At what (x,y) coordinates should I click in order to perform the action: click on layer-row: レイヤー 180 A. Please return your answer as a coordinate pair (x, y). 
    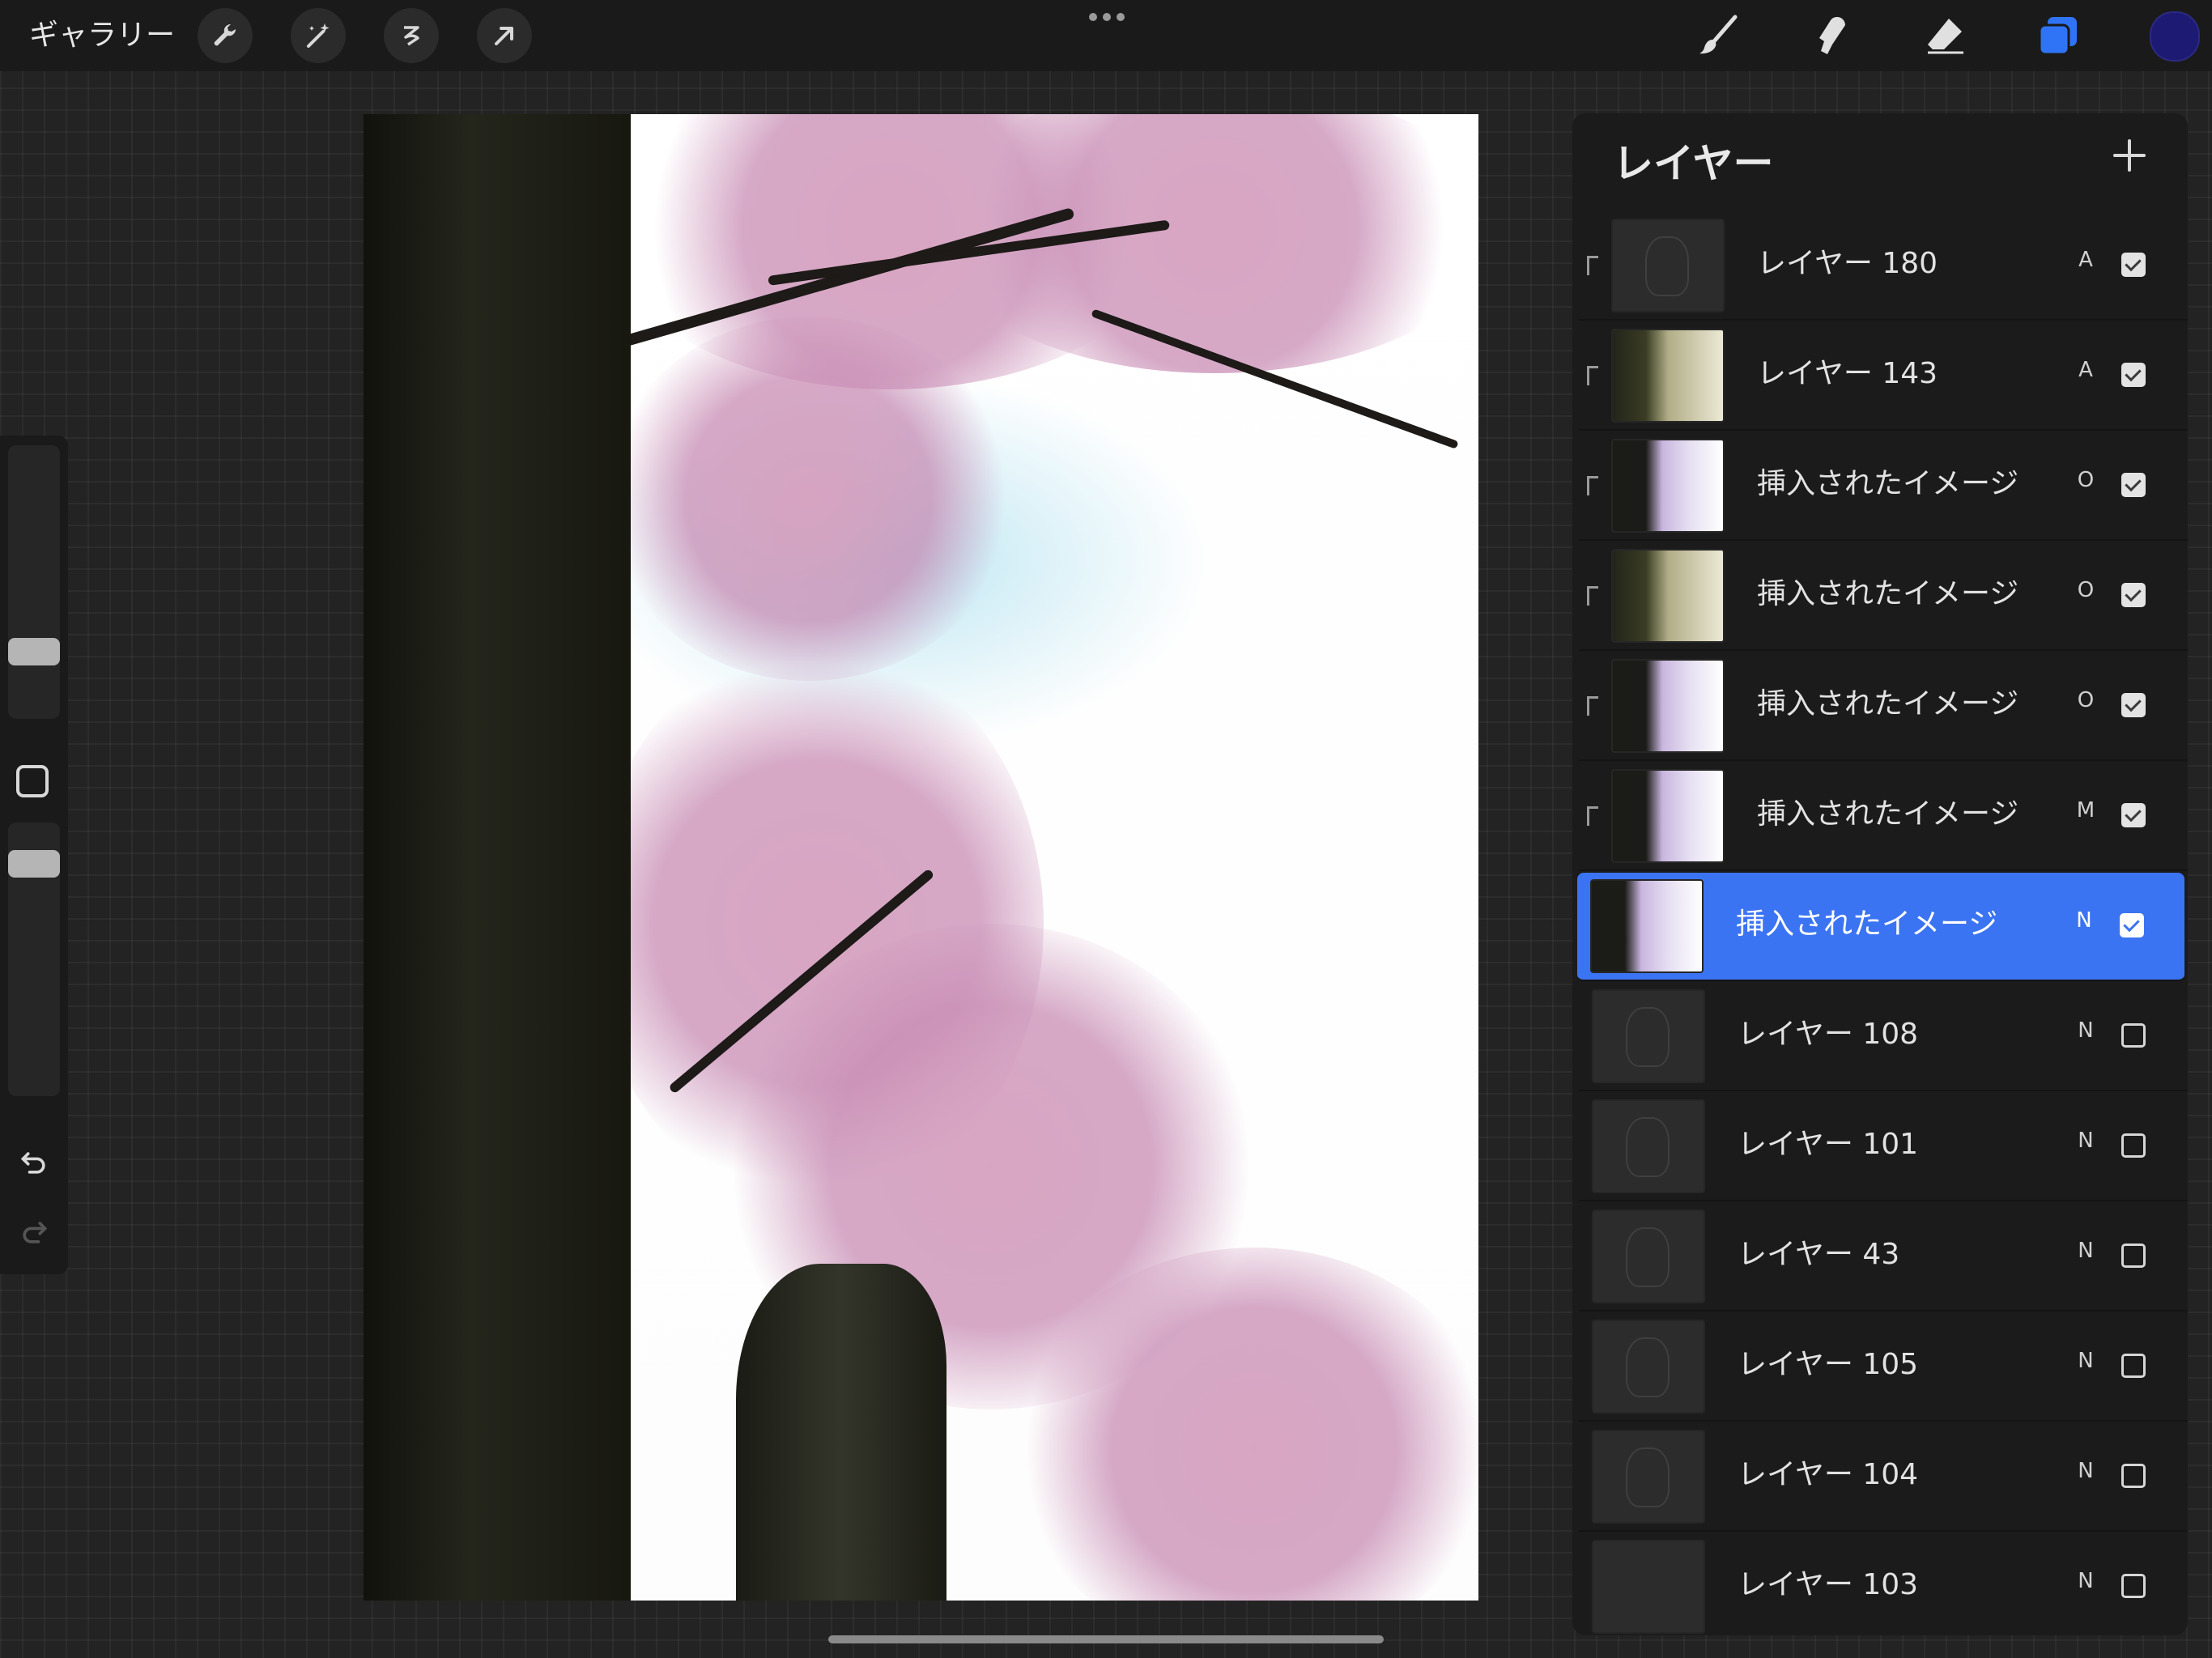
    Looking at the image, I should click on (1883, 266).